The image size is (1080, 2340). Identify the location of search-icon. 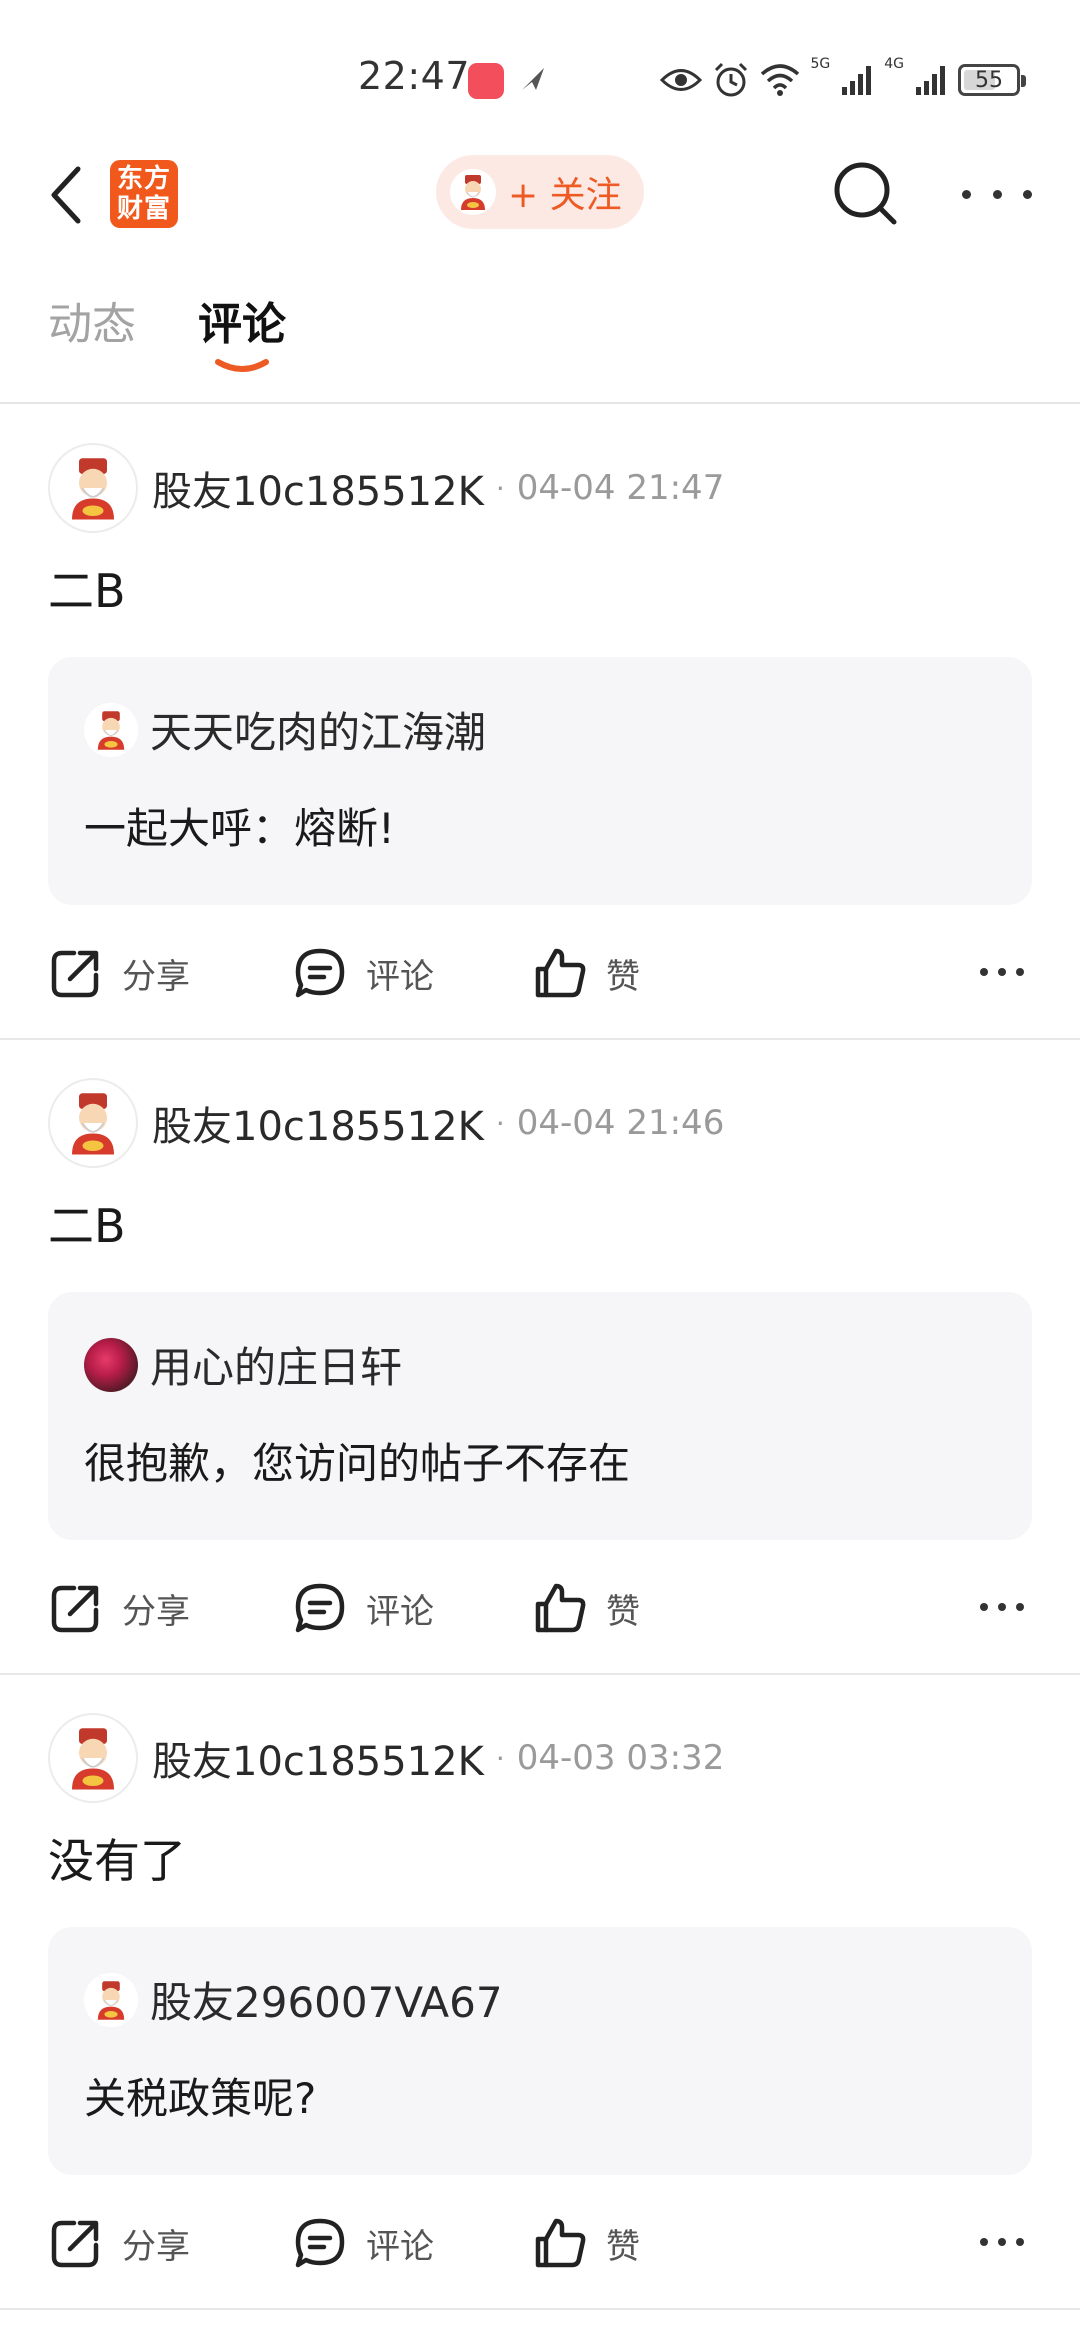
(865, 194).